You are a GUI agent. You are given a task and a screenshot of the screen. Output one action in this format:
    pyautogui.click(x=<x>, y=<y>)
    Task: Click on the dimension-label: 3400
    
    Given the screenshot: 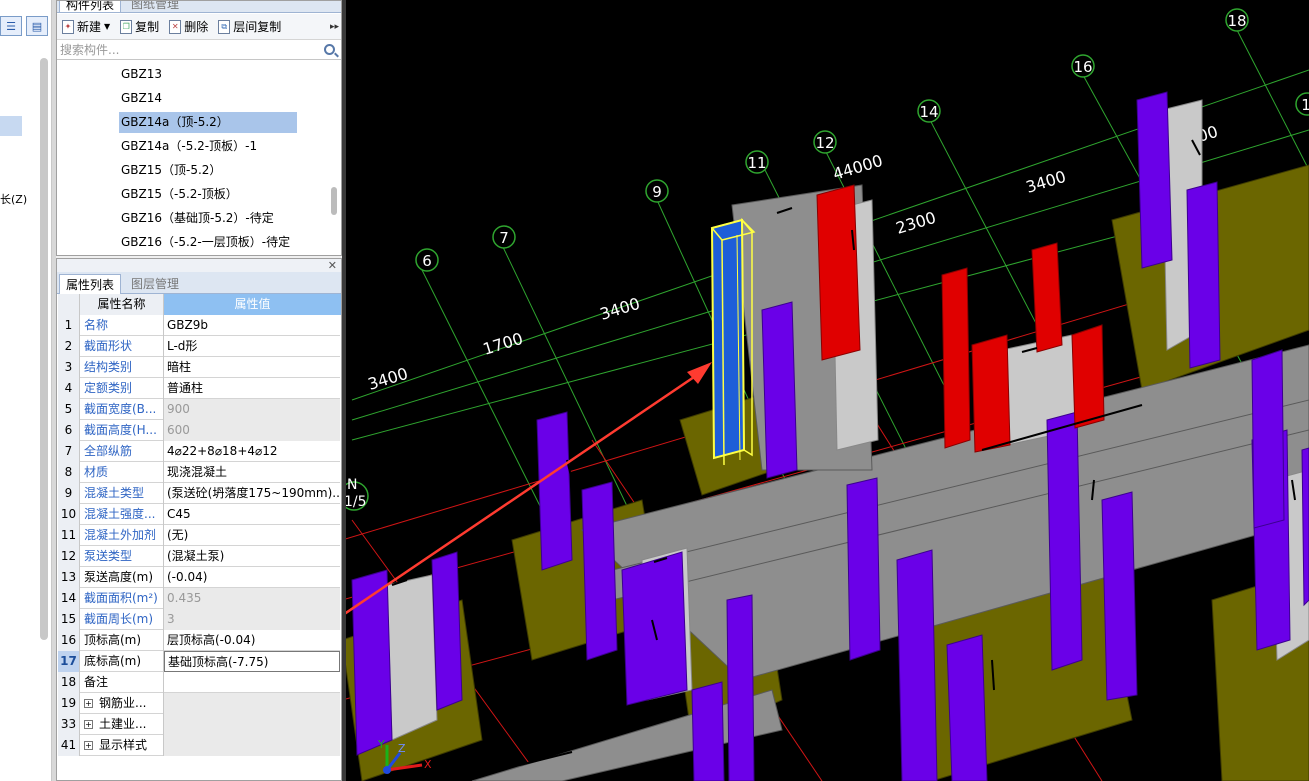 What is the action you would take?
    pyautogui.click(x=388, y=379)
    